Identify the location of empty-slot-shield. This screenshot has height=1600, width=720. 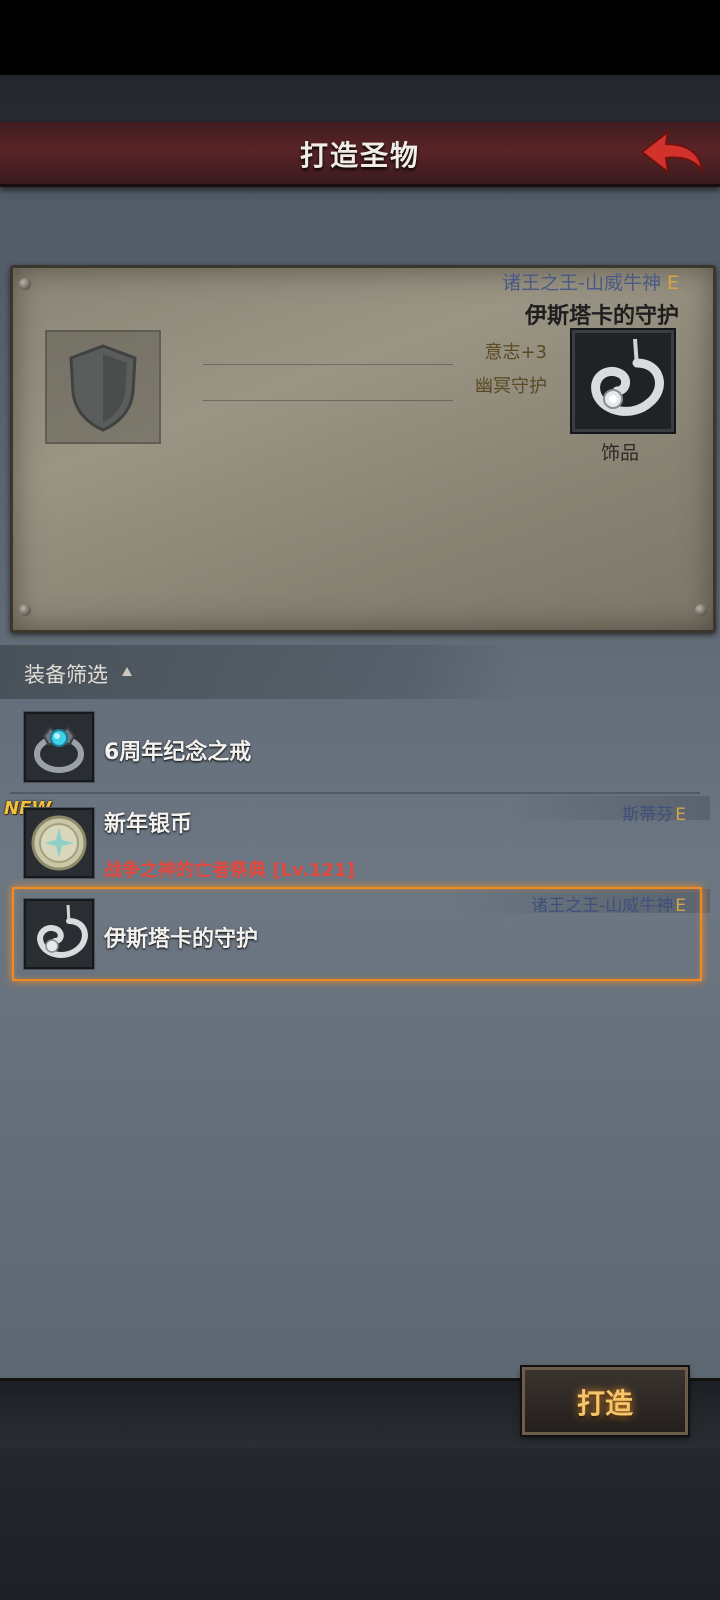
(103, 387).